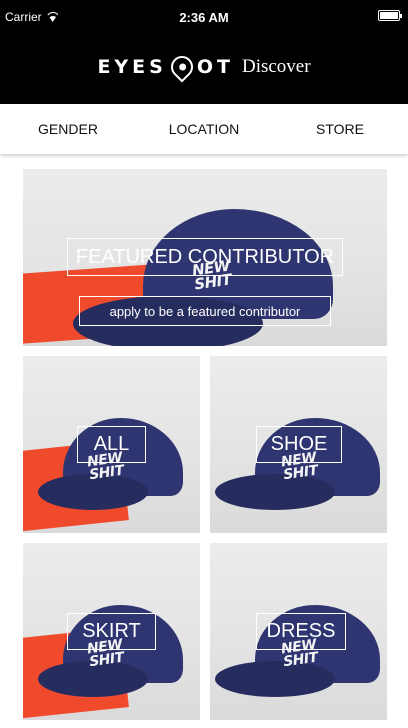  I want to click on filter-store: STORE, so click(340, 129).